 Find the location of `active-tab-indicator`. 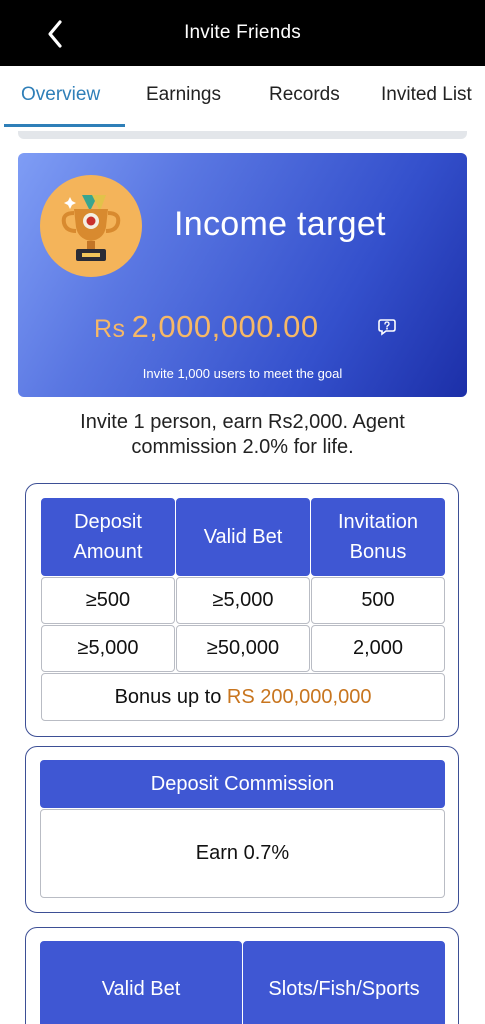

active-tab-indicator is located at coordinates (64, 125).